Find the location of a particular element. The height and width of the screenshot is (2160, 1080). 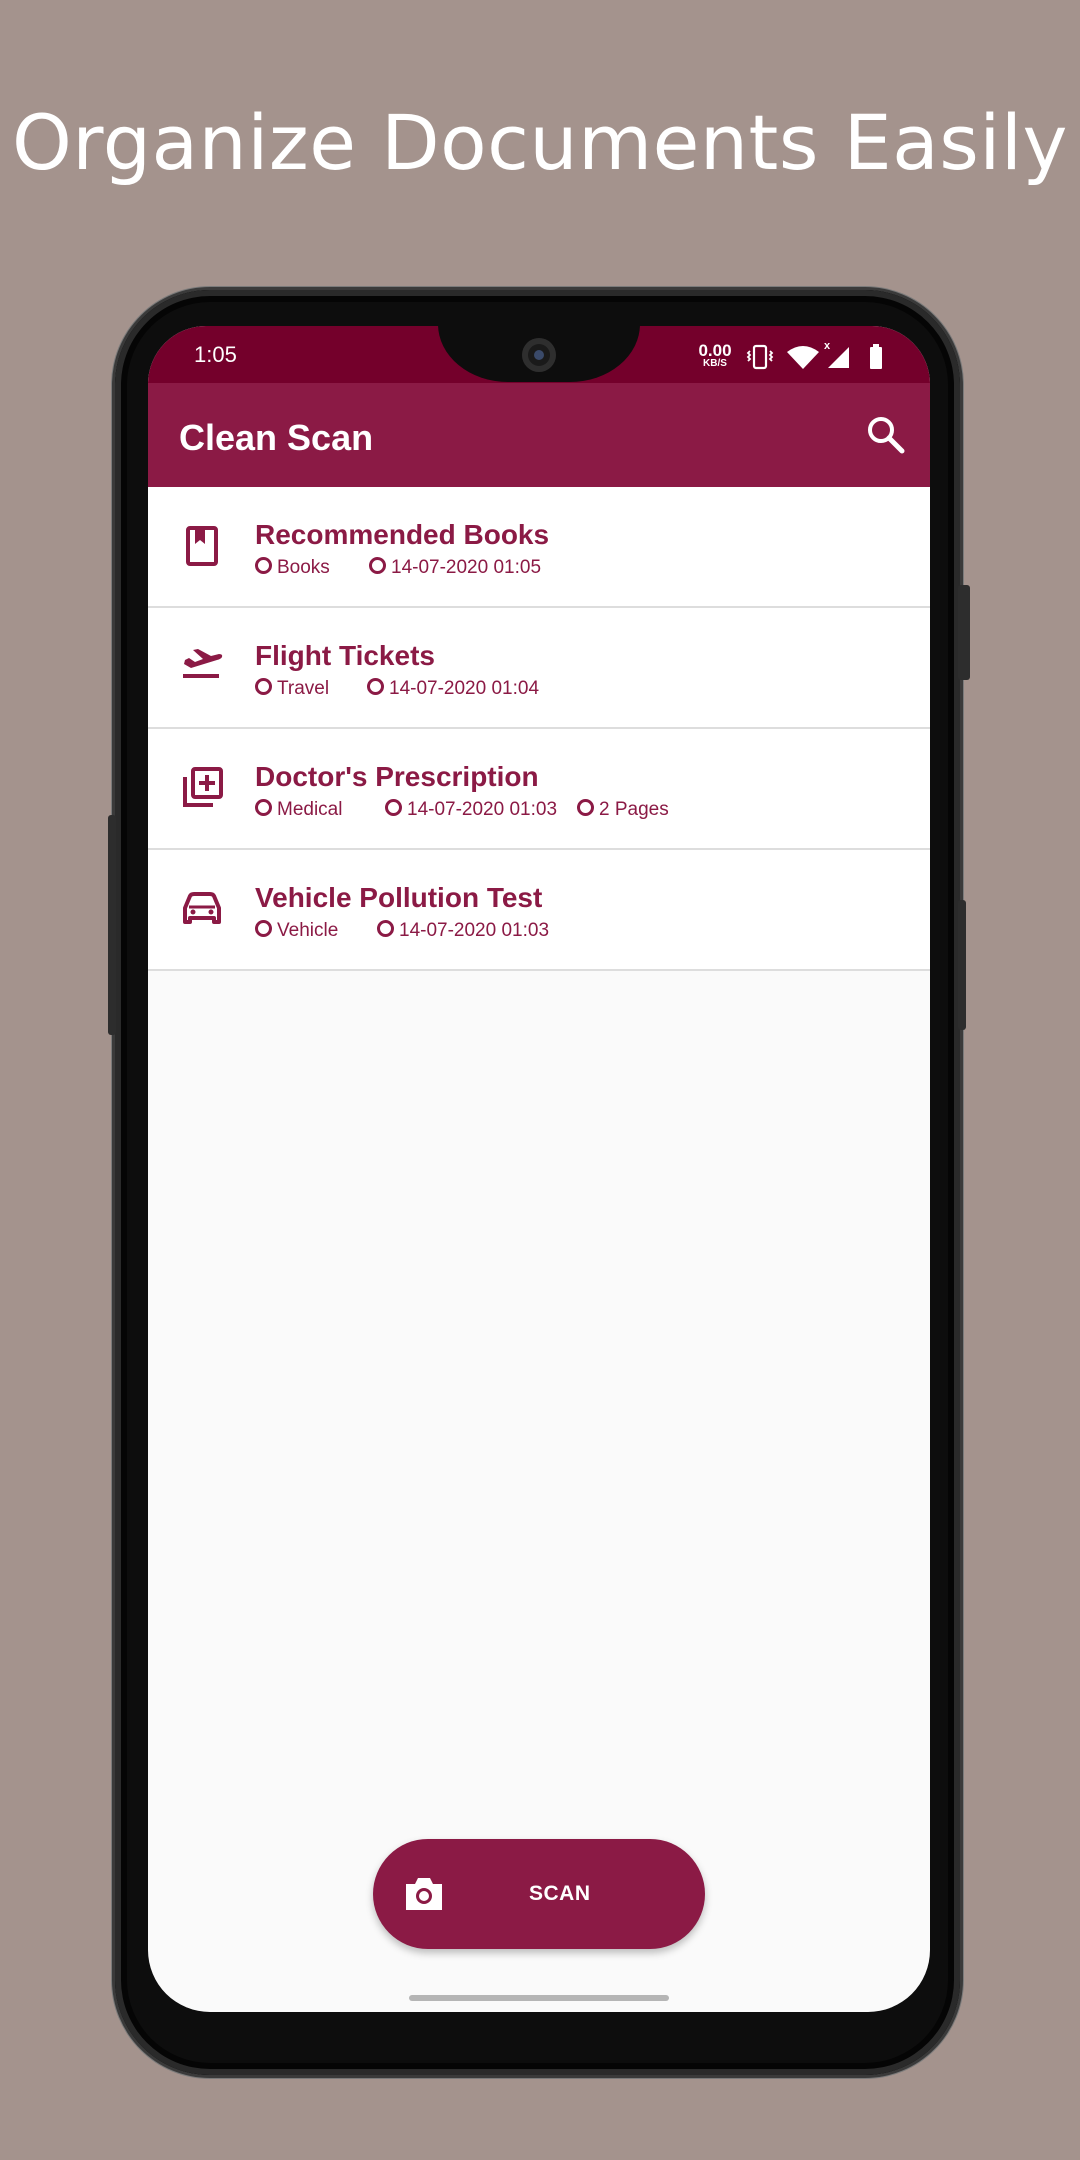

search-icon is located at coordinates (886, 435).